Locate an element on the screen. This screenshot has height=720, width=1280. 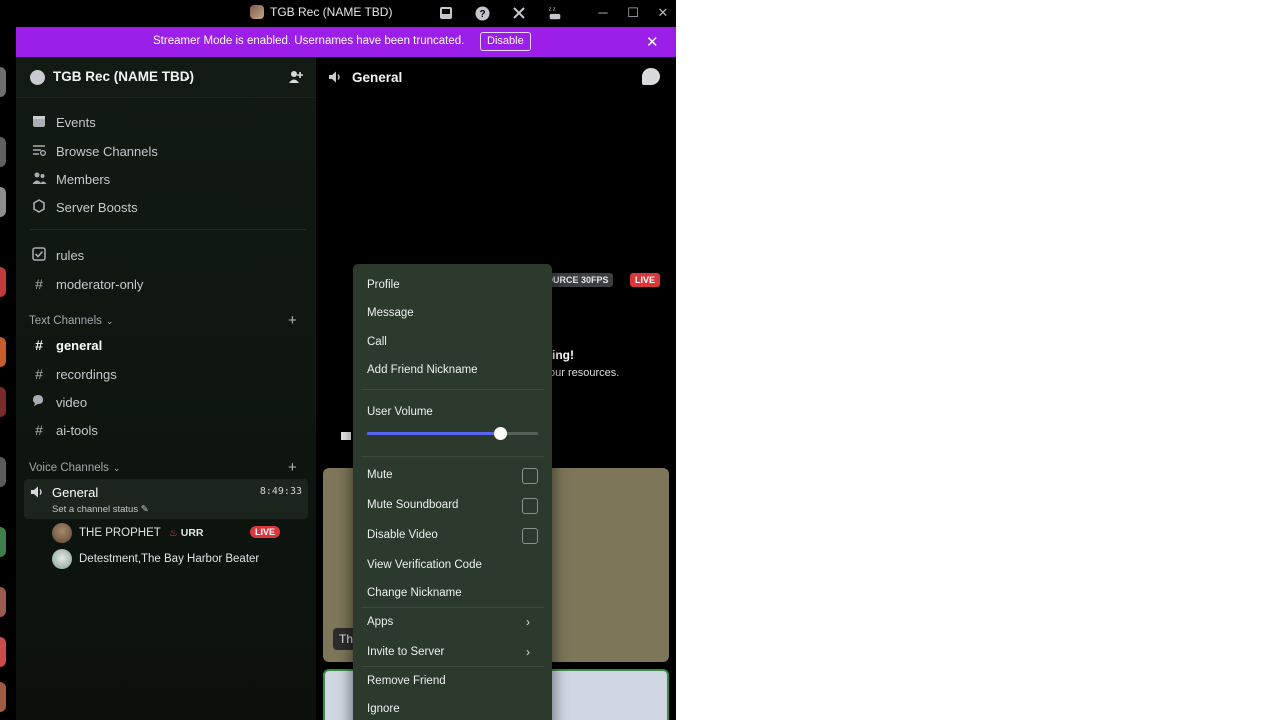
window-title: TGB Rec (NAME TBD) is located at coordinates (321, 12).